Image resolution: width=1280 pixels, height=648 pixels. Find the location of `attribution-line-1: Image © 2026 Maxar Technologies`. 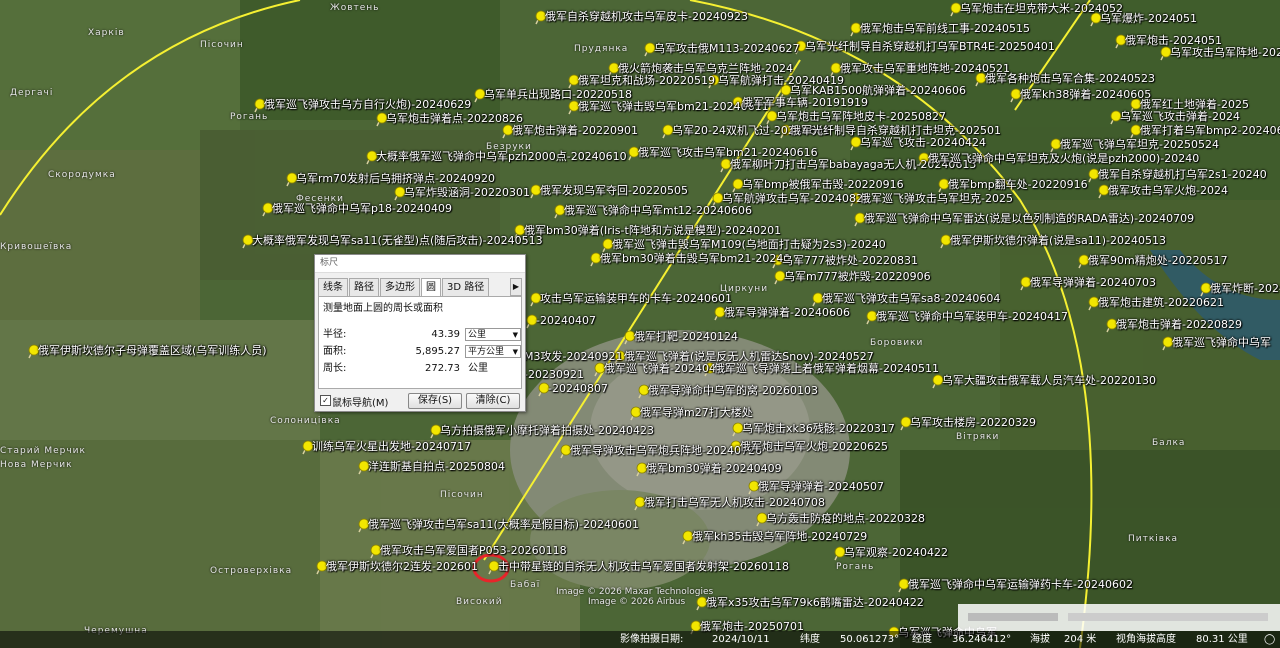

attribution-line-1: Image © 2026 Maxar Technologies is located at coordinates (635, 592).